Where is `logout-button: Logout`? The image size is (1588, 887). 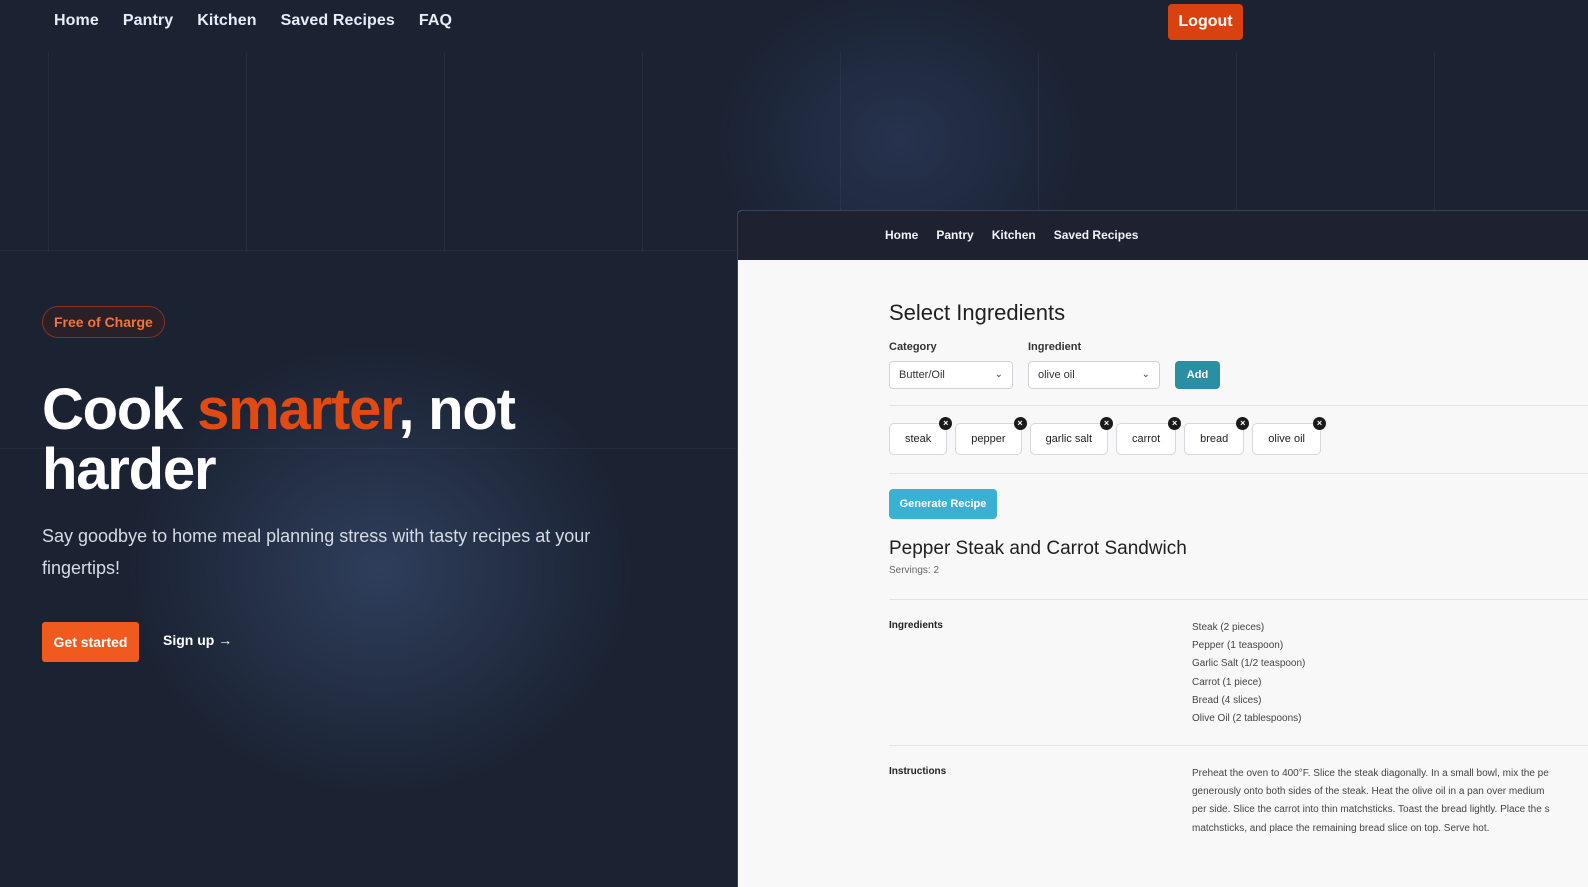
logout-button: Logout is located at coordinates (1205, 22).